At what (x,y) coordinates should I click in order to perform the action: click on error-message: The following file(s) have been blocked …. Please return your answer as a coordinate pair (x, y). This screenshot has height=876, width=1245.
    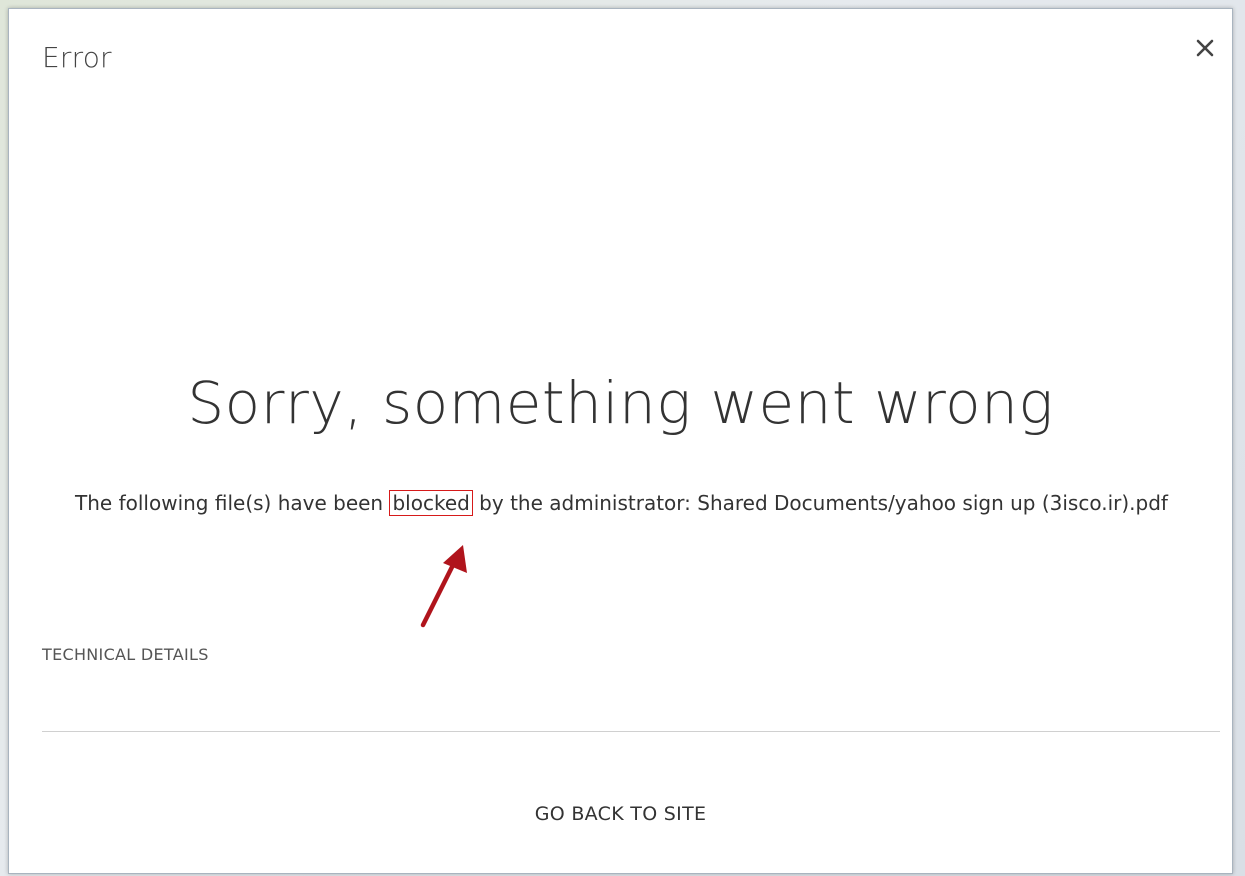
    Looking at the image, I should click on (621, 503).